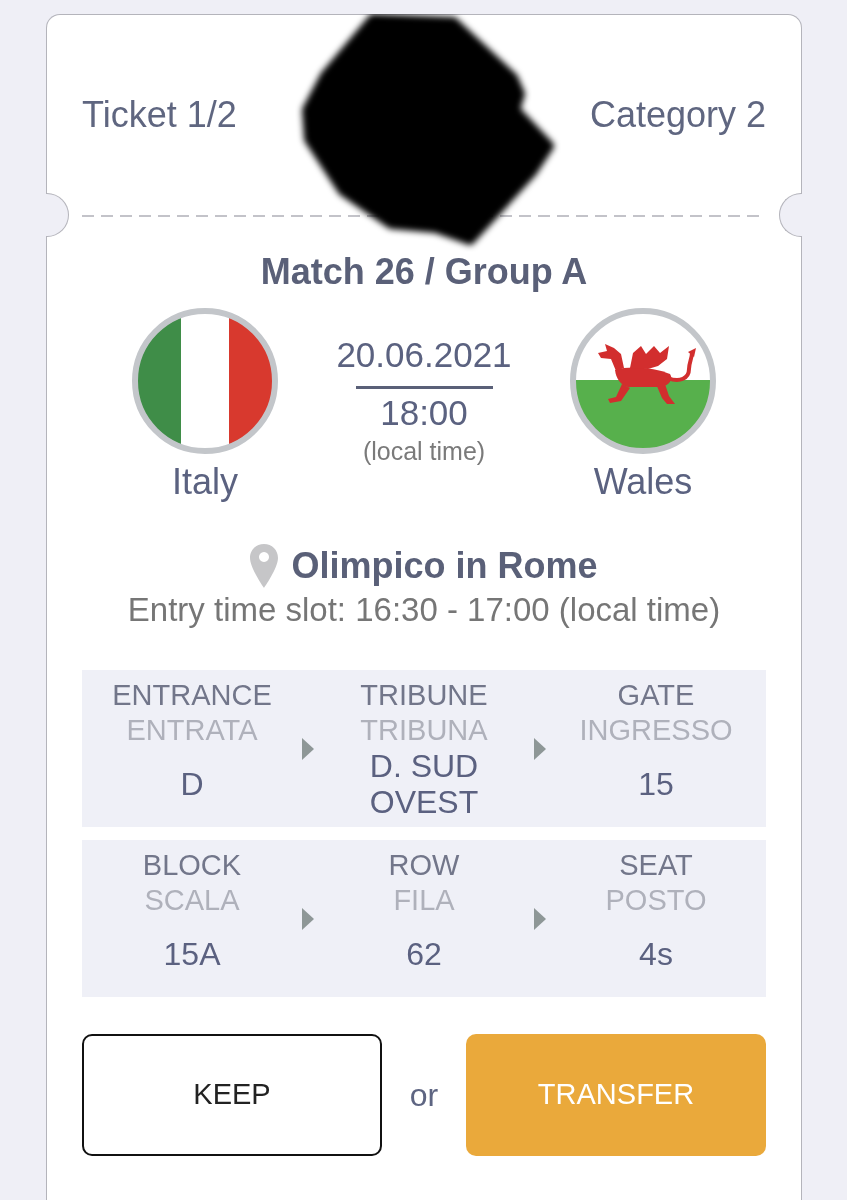 This screenshot has width=847, height=1200. Describe the element at coordinates (205, 381) in the screenshot. I see `italian-flag-icon` at that location.